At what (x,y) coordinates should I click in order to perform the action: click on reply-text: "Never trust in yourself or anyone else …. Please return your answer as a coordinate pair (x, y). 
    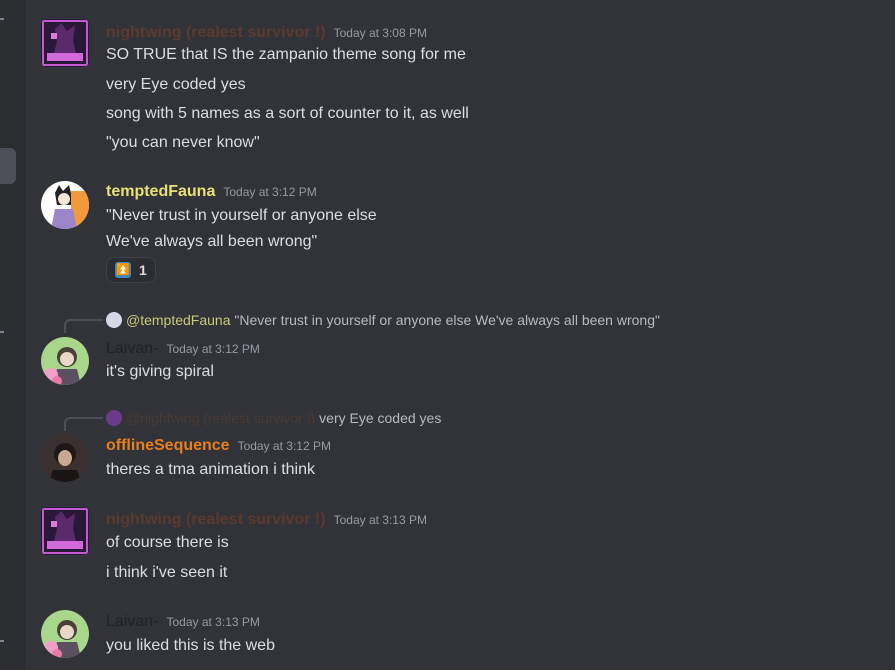
    Looking at the image, I should click on (447, 320).